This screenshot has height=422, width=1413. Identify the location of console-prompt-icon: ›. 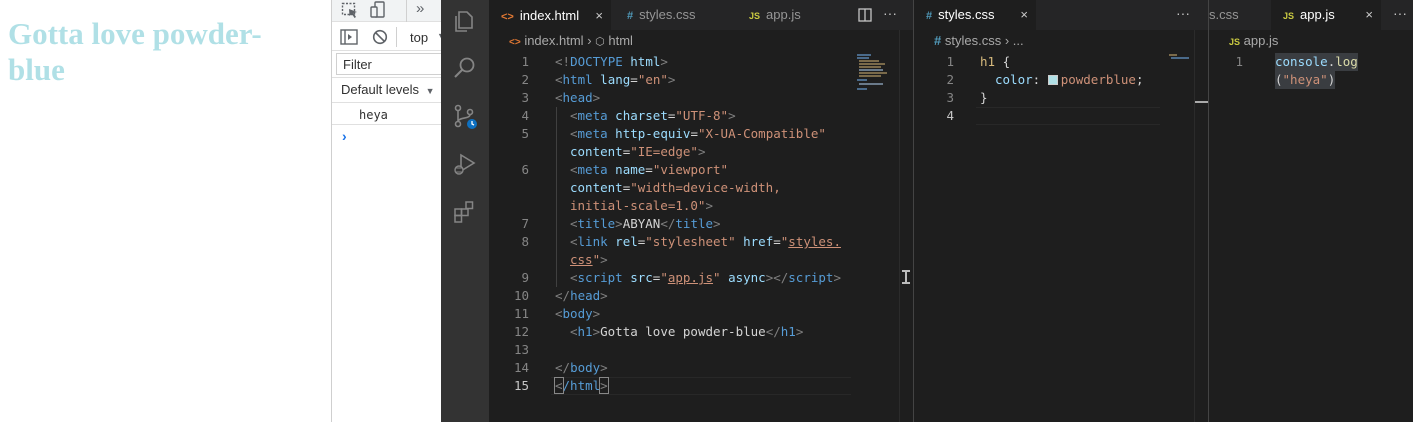
(344, 136).